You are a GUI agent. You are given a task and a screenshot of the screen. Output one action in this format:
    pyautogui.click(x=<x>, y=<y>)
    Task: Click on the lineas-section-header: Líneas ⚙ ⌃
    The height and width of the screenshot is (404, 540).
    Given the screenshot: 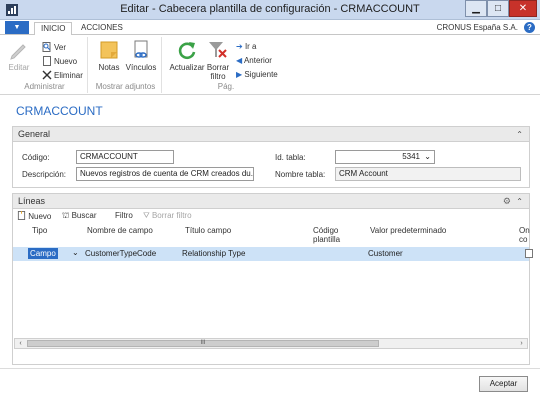 What is the action you would take?
    pyautogui.click(x=271, y=201)
    